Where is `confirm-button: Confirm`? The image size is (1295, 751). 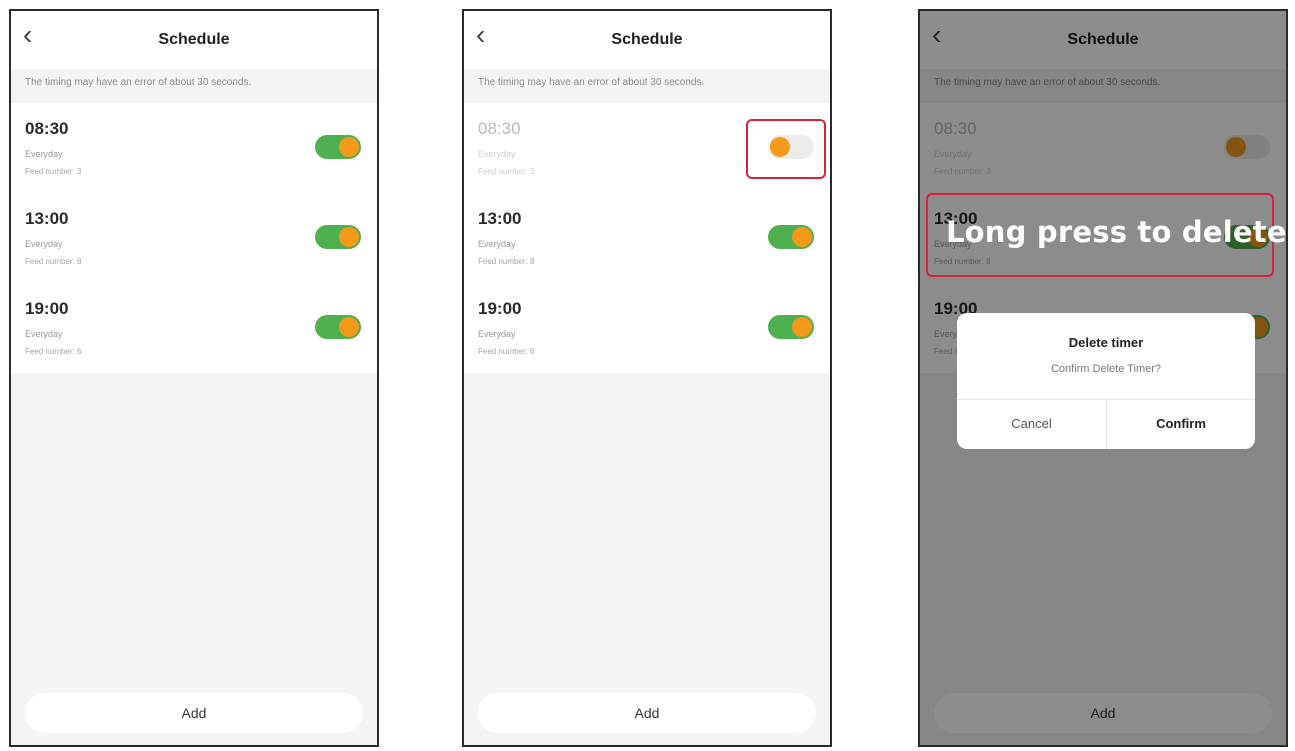 confirm-button: Confirm is located at coordinates (1181, 424).